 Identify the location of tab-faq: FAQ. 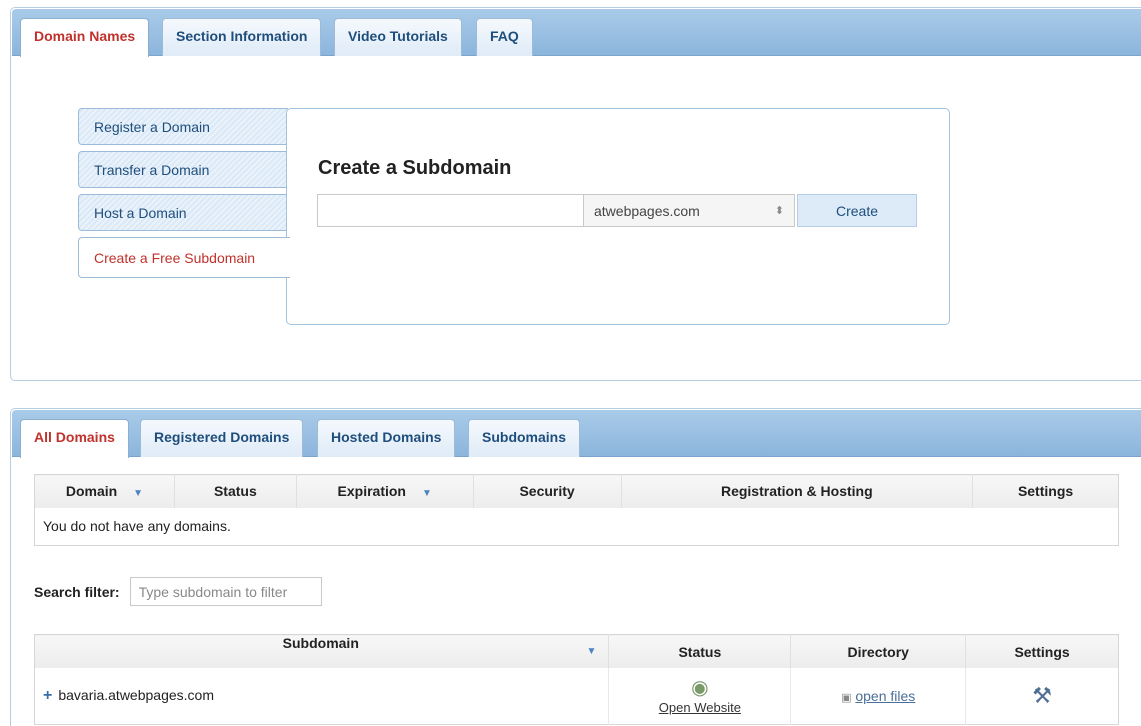
(504, 37).